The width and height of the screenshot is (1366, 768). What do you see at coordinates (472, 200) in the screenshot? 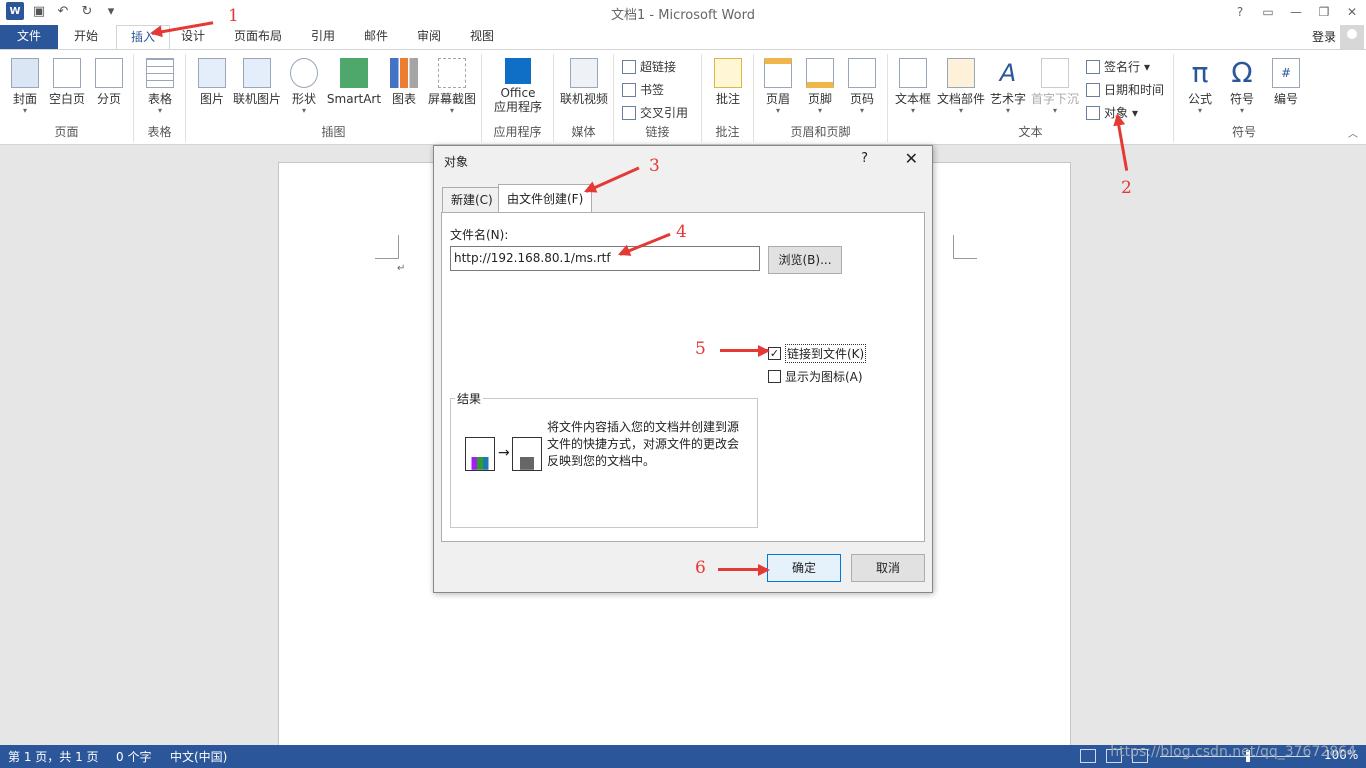
I see `tab-create-new: 新建(C)` at bounding box center [472, 200].